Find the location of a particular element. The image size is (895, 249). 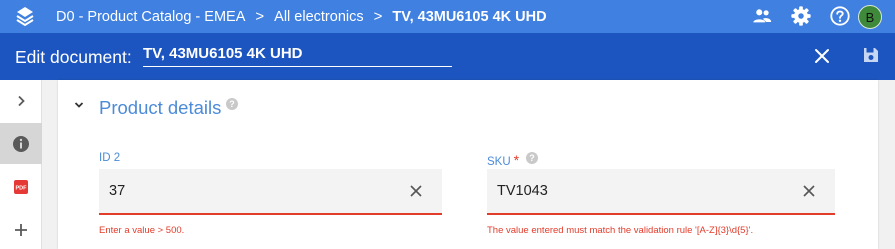

section-title: Product details is located at coordinates (160, 108).